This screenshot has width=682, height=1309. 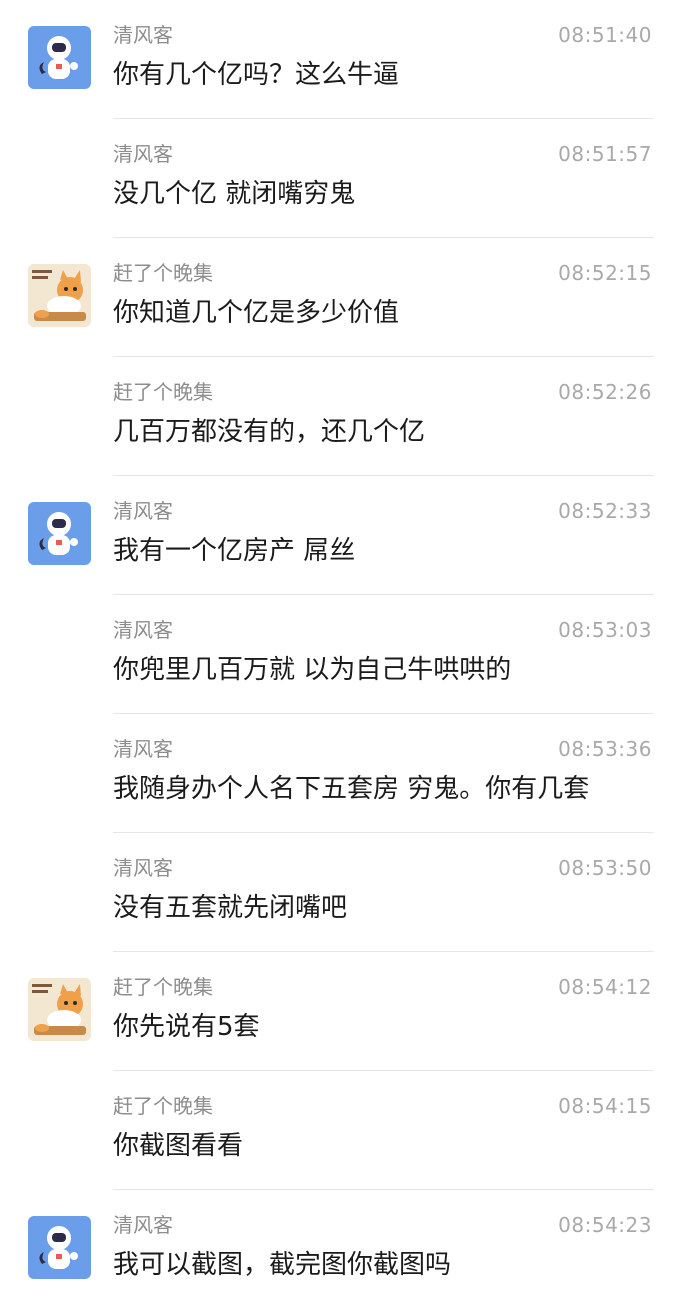 What do you see at coordinates (605, 392) in the screenshot?
I see `message-time: 08:52:26` at bounding box center [605, 392].